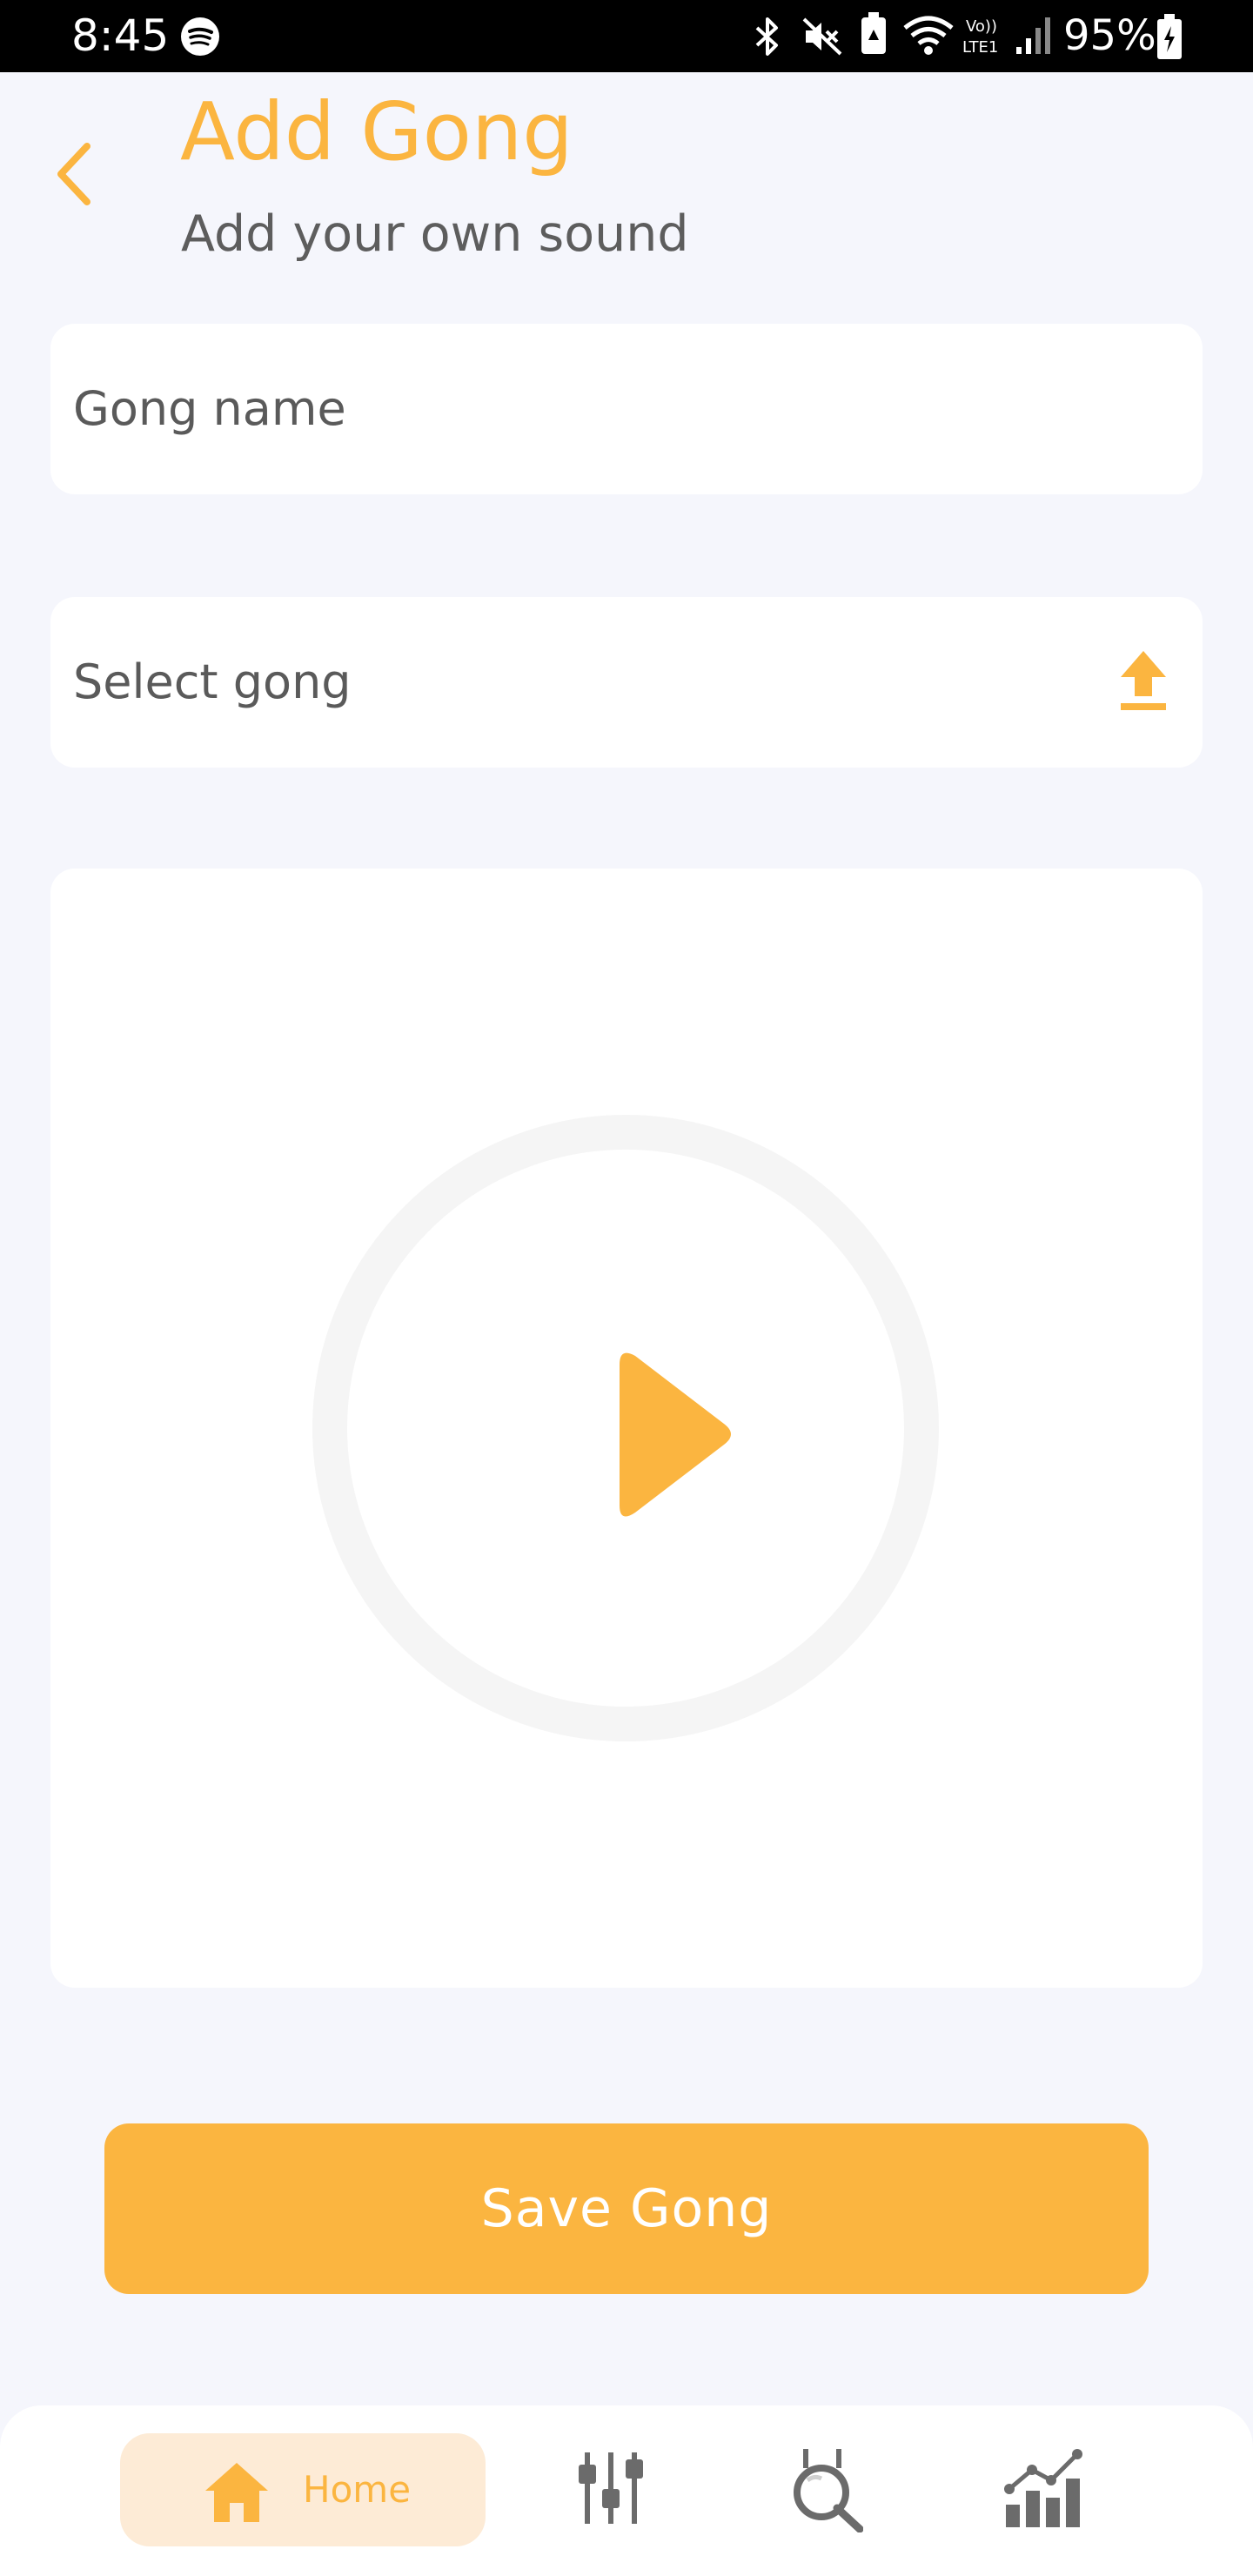 The height and width of the screenshot is (2576, 1253). Describe the element at coordinates (626, 409) in the screenshot. I see `gong-name-field: Gong name` at that location.